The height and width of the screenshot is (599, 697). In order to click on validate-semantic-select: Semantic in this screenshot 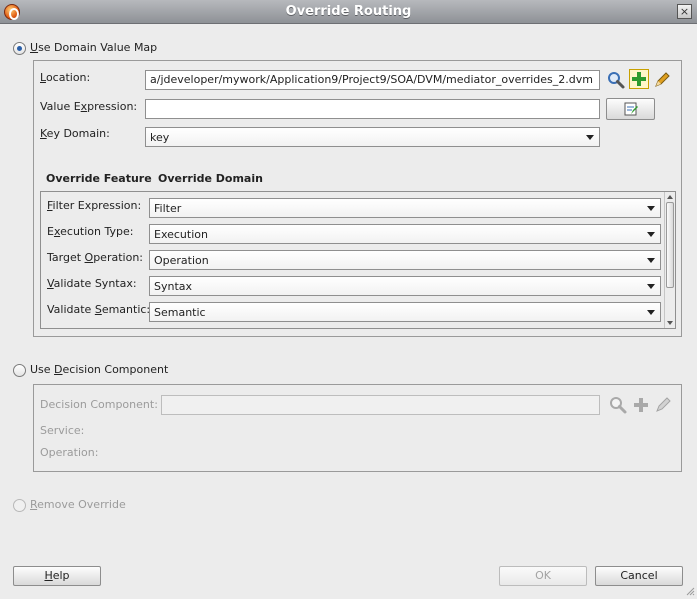, I will do `click(405, 312)`.